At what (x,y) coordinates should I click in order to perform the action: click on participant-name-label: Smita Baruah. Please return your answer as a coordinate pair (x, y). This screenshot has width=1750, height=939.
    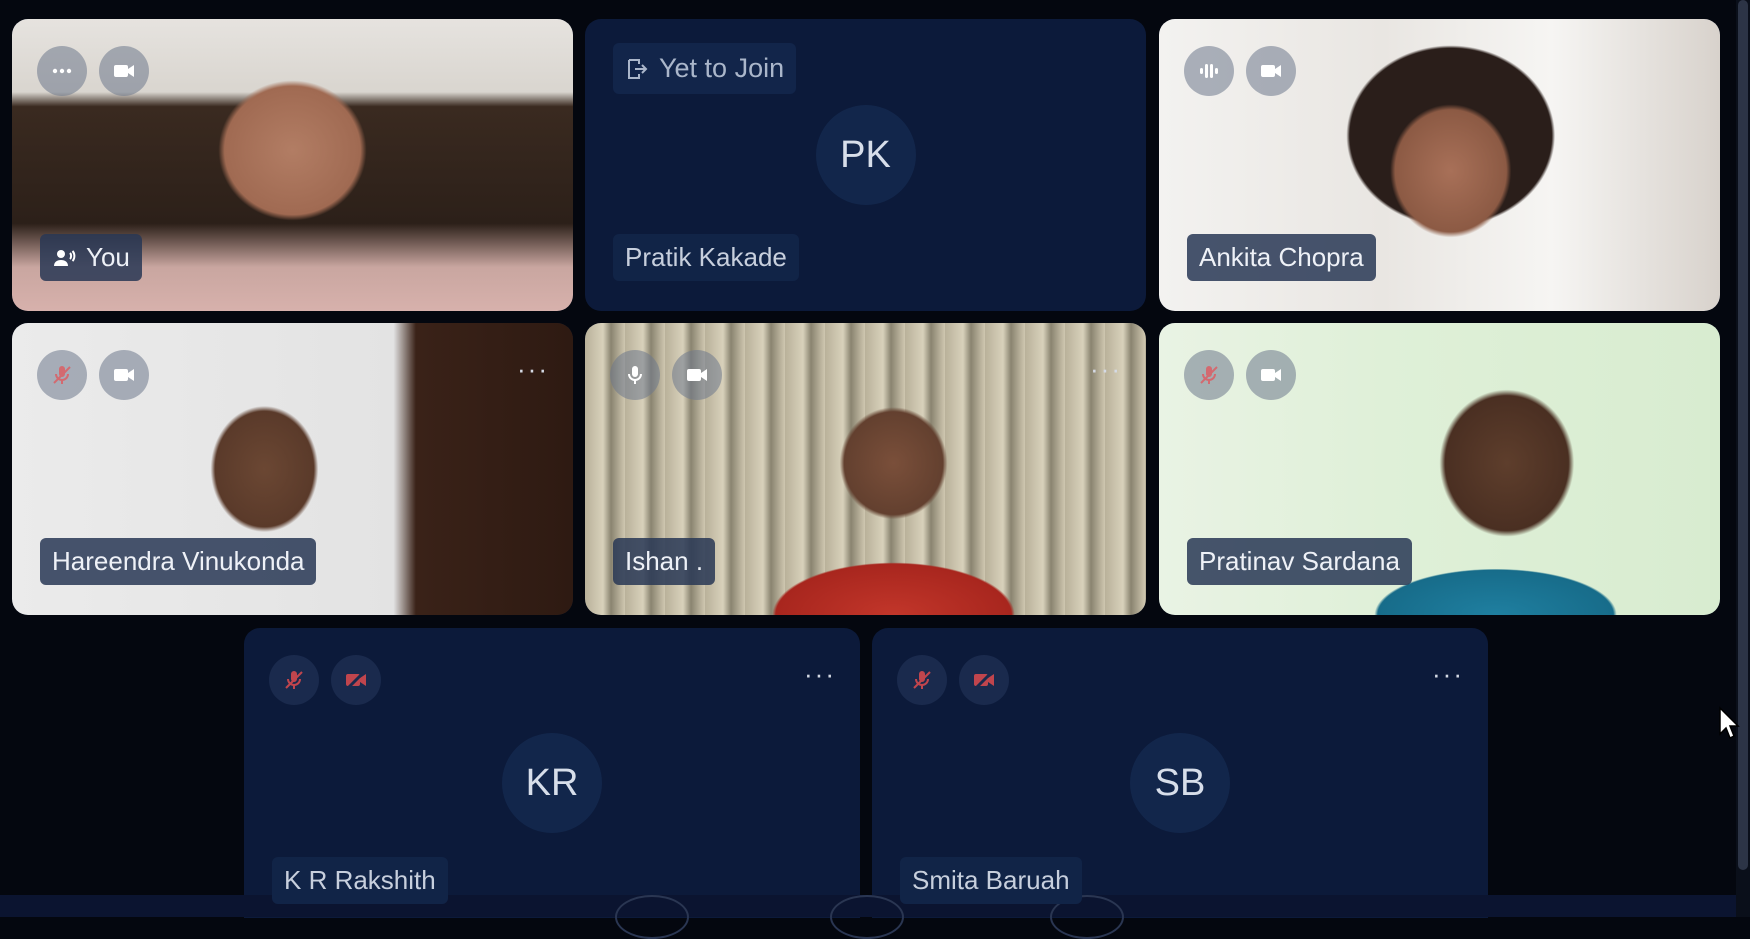
    Looking at the image, I should click on (991, 880).